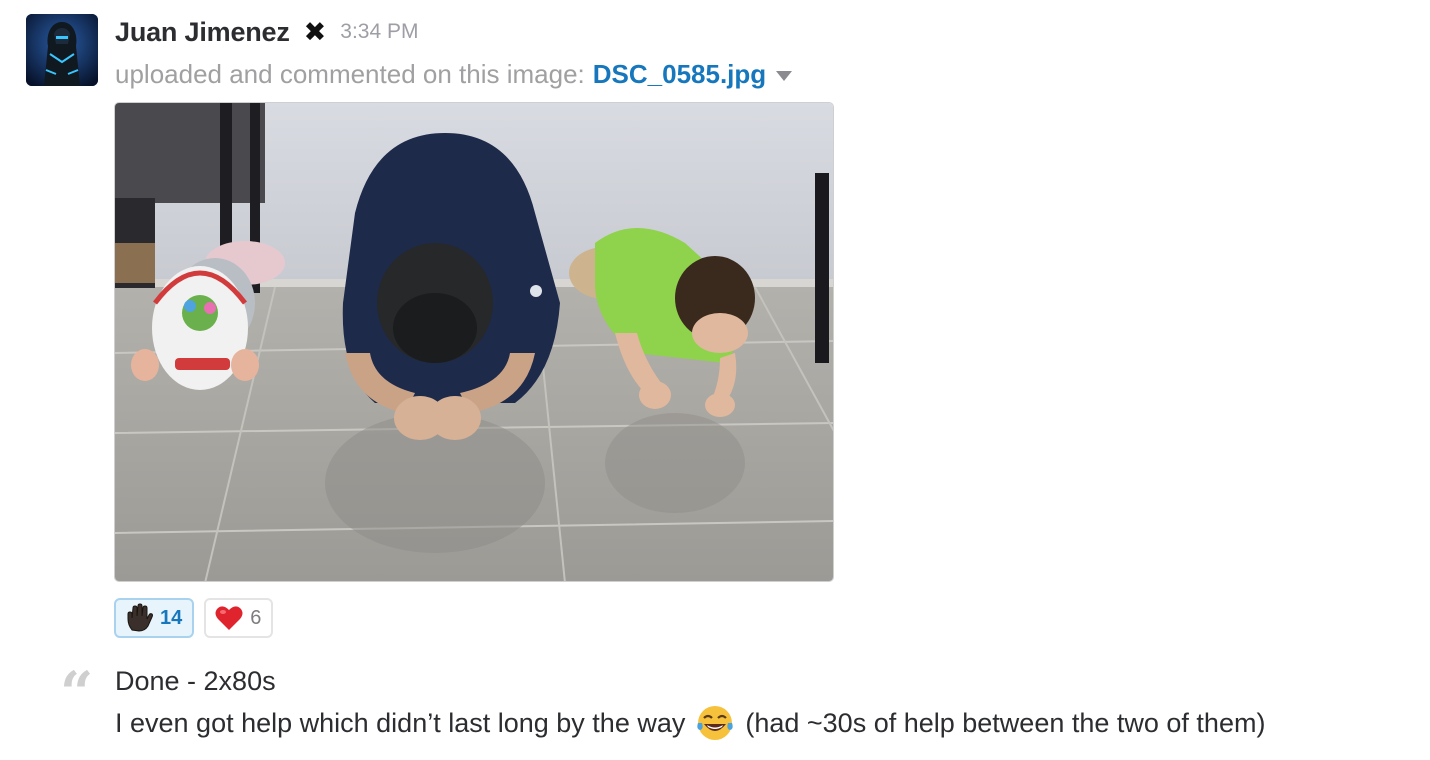  What do you see at coordinates (140, 617) in the screenshot?
I see `raised-hand-icon` at bounding box center [140, 617].